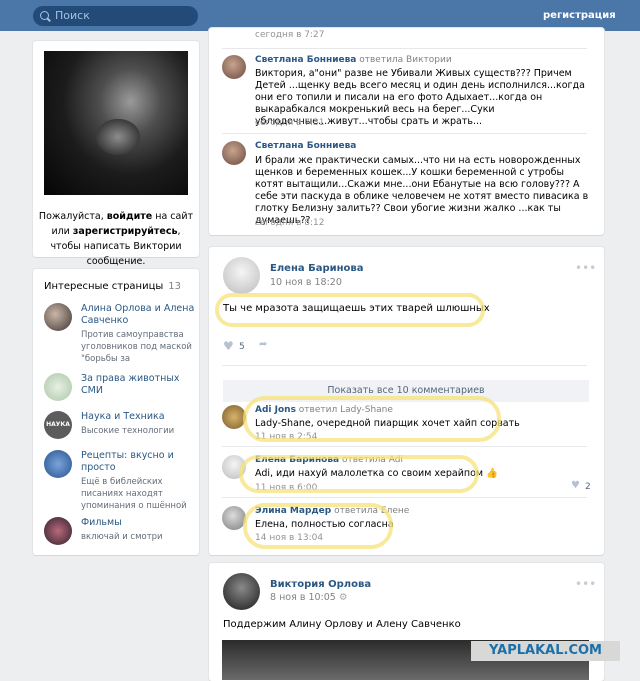 The width and height of the screenshot is (640, 681). Describe the element at coordinates (343, 597) in the screenshot. I see `settings-icon: ⚙` at that location.